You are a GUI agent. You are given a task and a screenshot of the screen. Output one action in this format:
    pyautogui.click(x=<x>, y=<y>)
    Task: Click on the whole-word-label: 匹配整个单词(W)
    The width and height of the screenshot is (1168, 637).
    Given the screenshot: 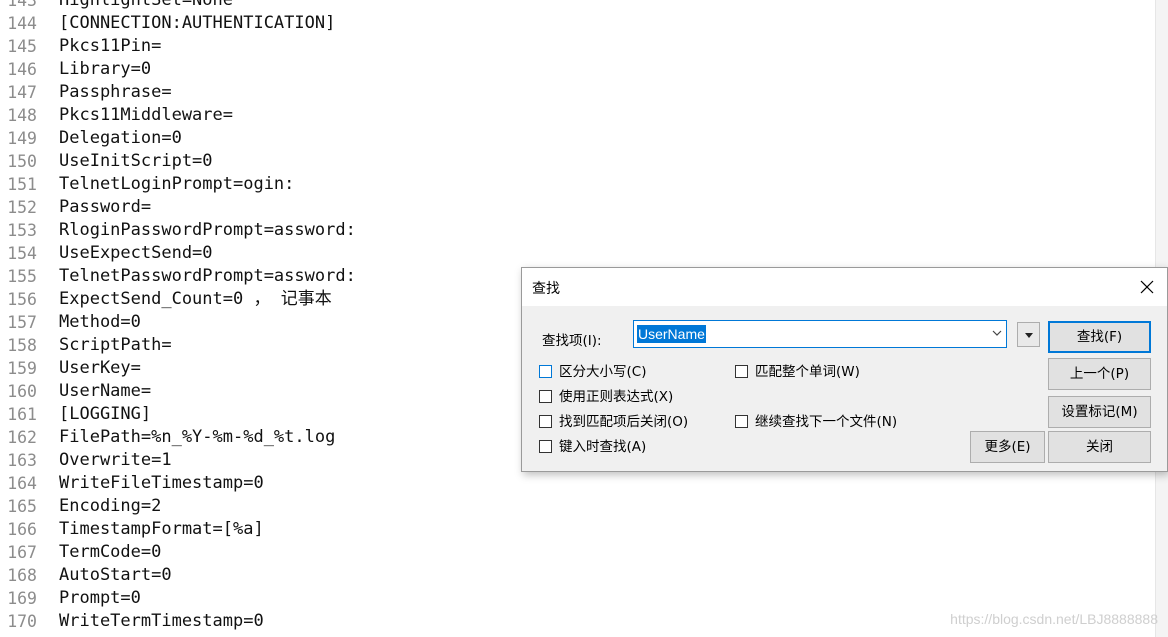 What is the action you would take?
    pyautogui.click(x=807, y=372)
    